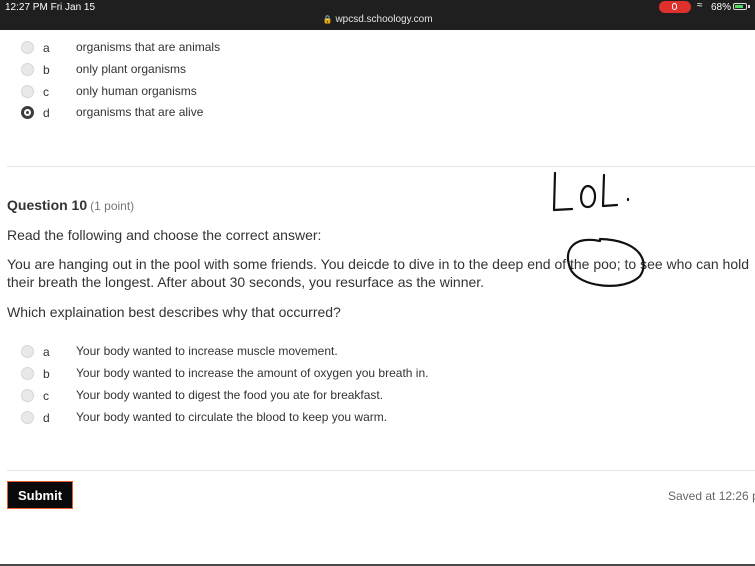 This screenshot has height=566, width=755. I want to click on handwritten-annotation, so click(598, 229).